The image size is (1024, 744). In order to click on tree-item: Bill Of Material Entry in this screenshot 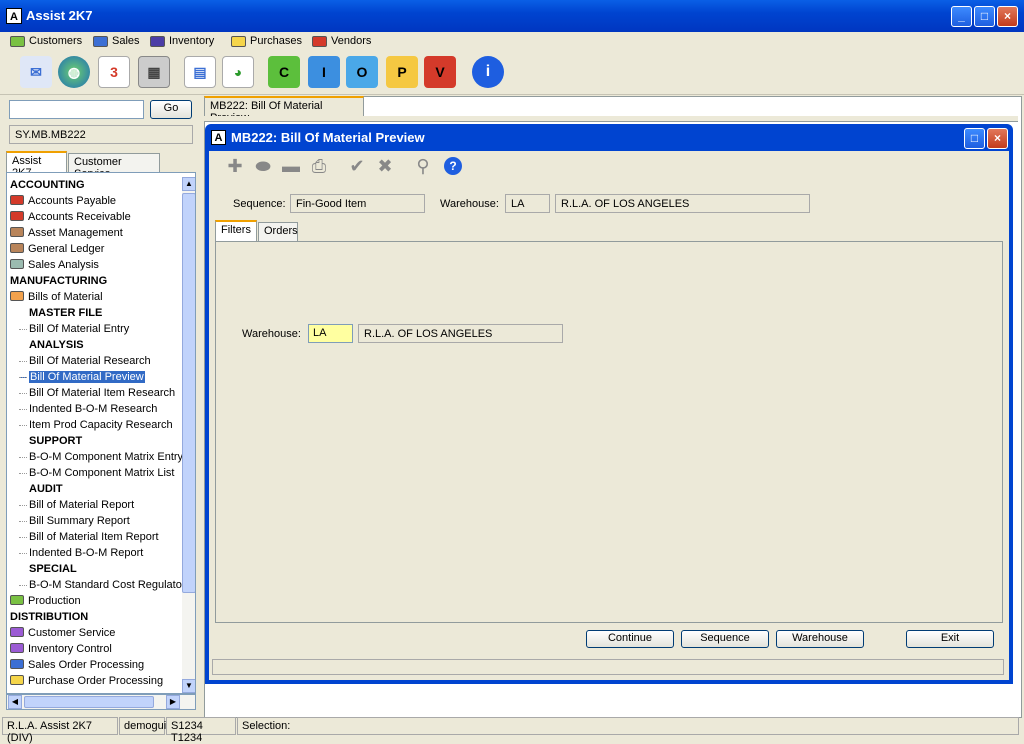, I will do `click(74, 329)`.